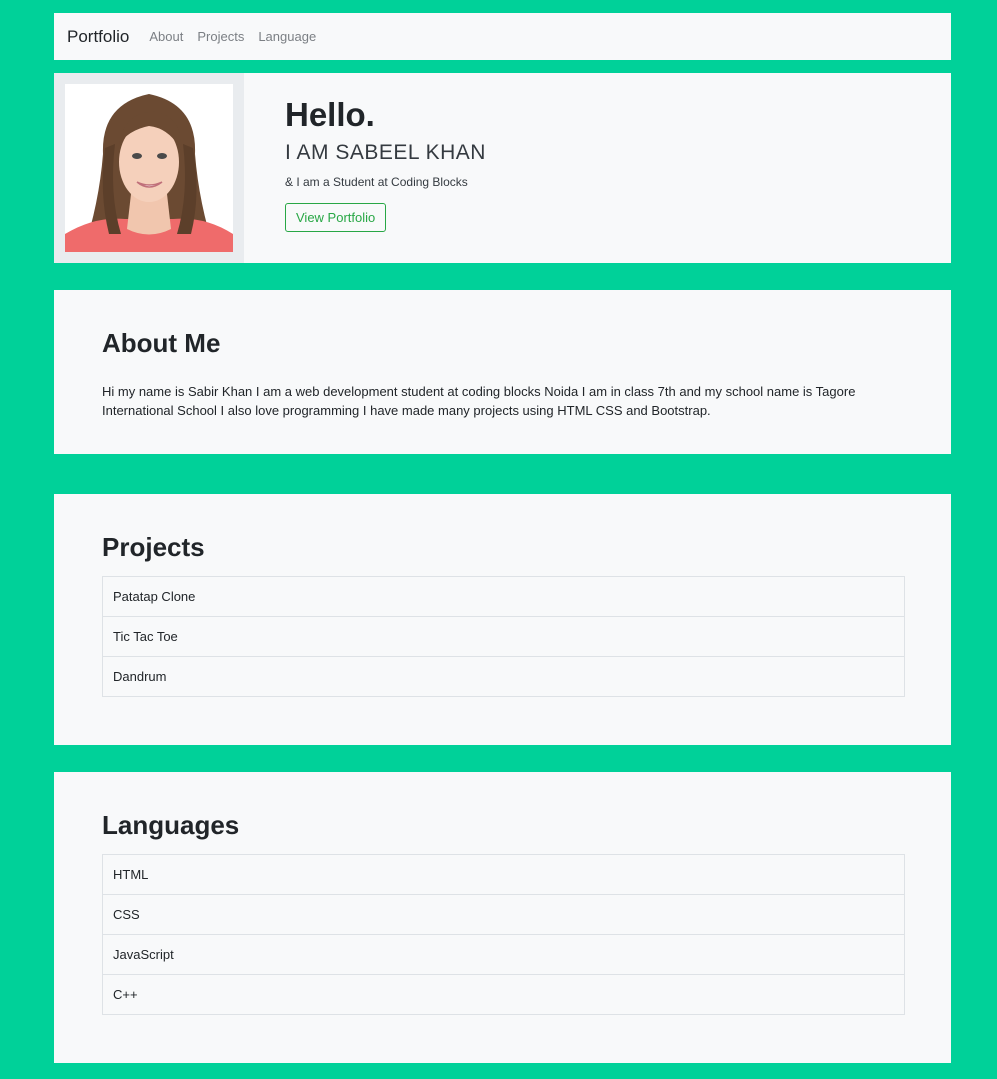 The height and width of the screenshot is (1079, 997). I want to click on hero-greeting: Hello., so click(330, 114).